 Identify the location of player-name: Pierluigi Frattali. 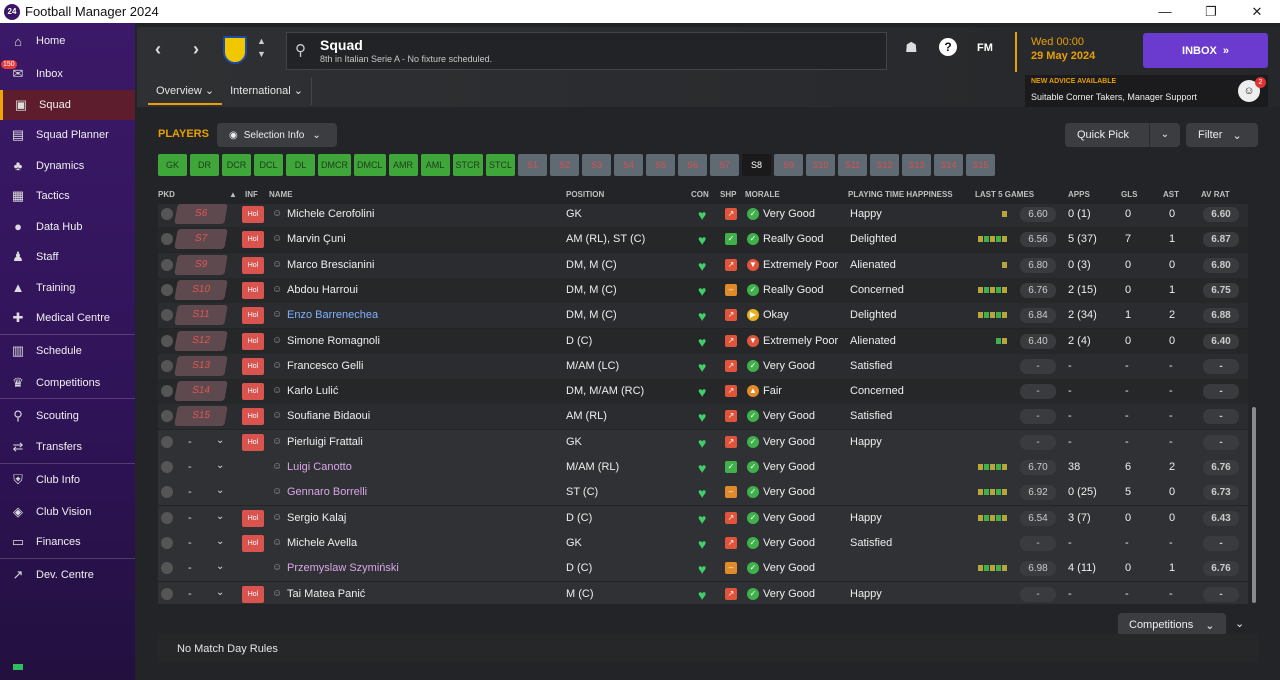
(325, 442).